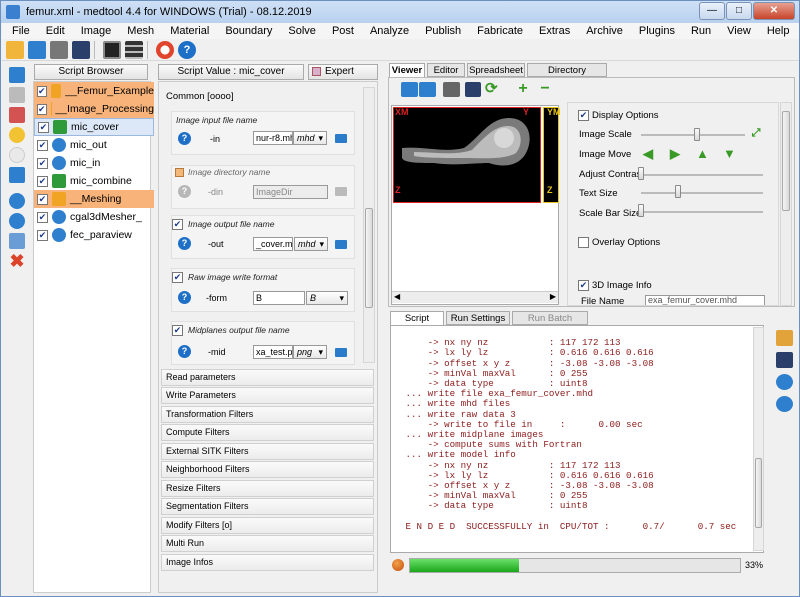 The height and width of the screenshot is (597, 800). I want to click on search-edit-icon, so click(17, 175).